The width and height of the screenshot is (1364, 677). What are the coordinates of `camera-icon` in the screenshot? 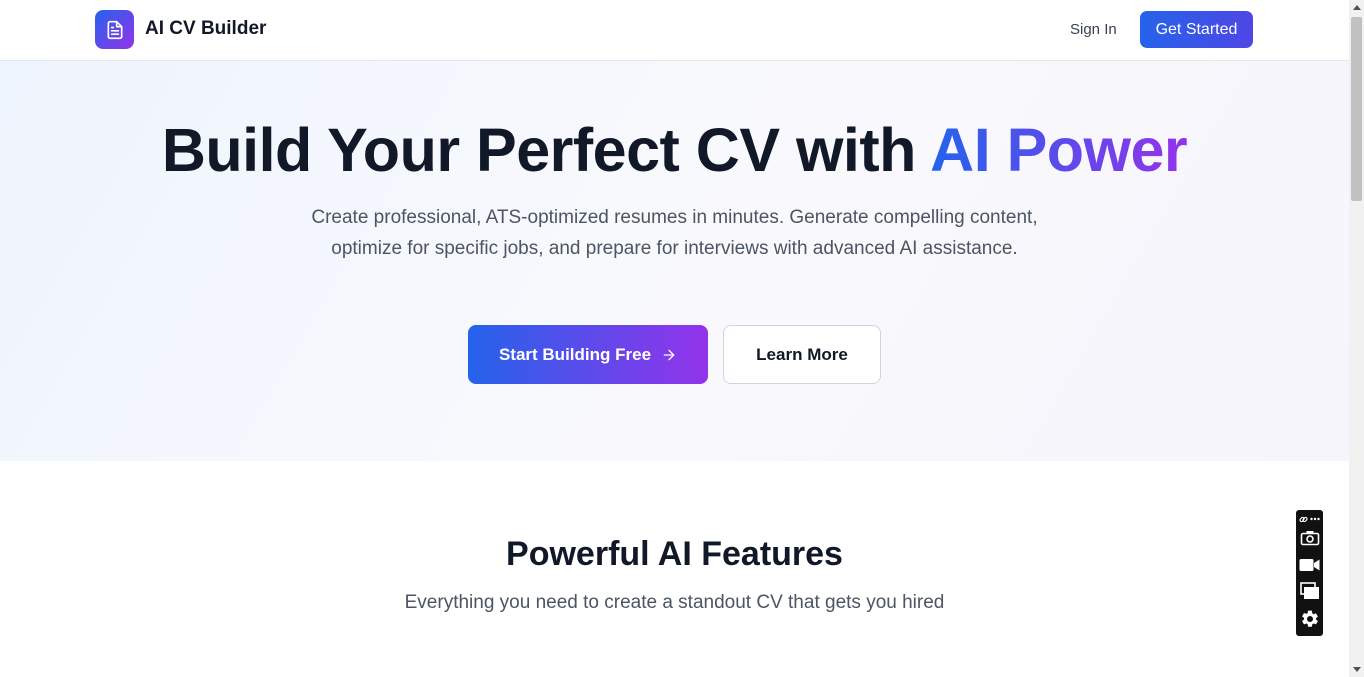 It's located at (1309, 538).